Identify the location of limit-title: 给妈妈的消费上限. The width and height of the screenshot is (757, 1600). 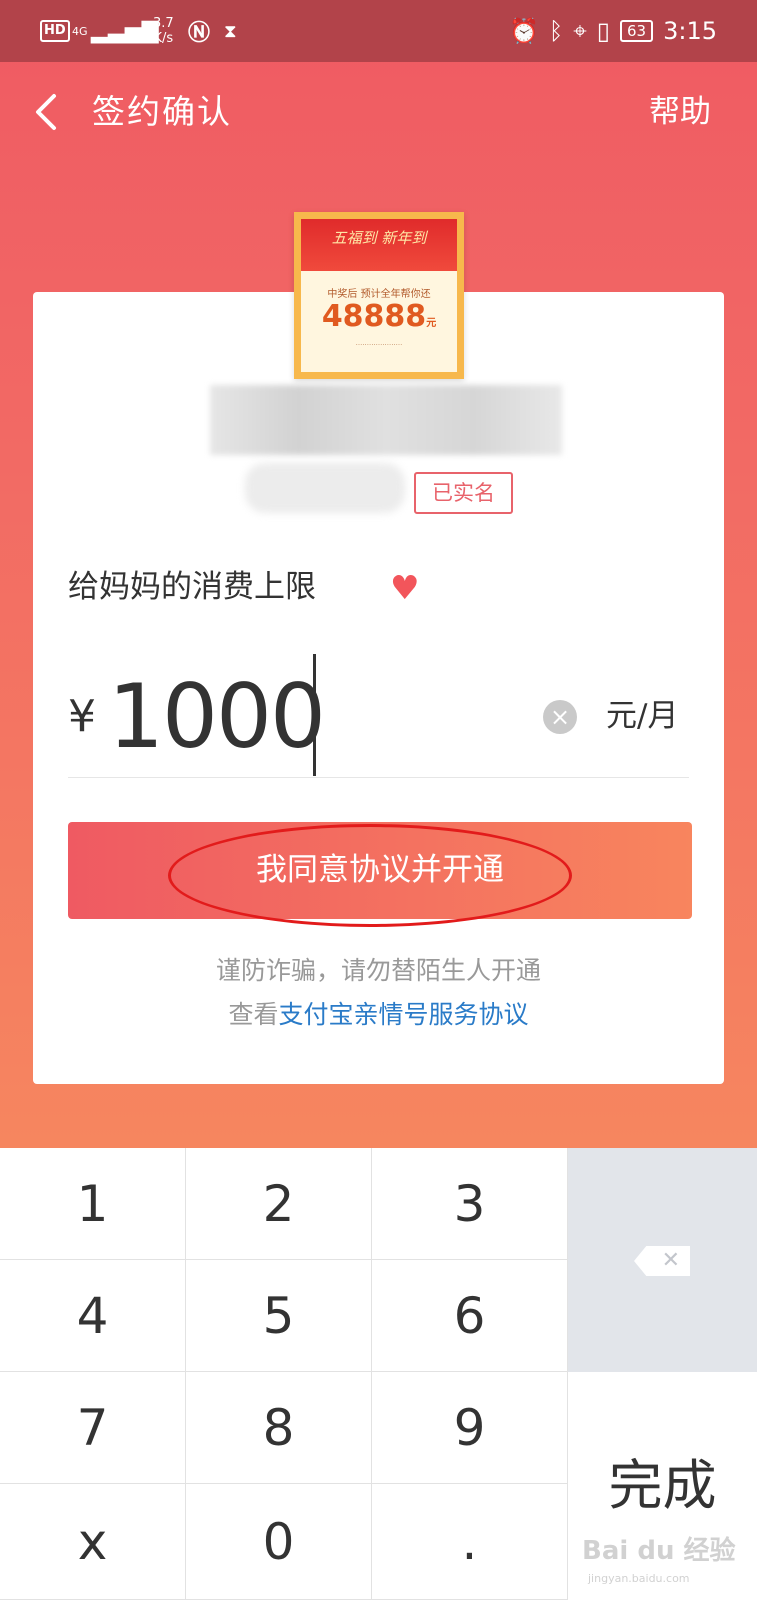
(192, 587).